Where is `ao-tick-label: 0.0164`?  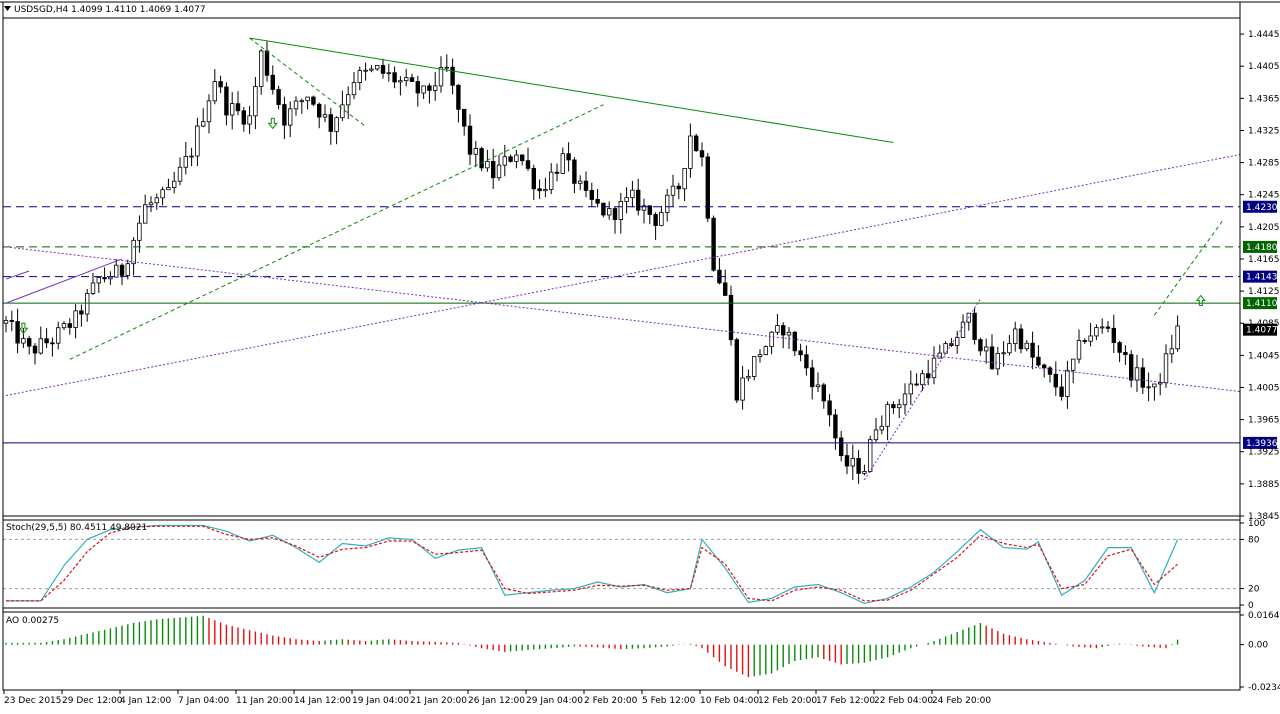
ao-tick-label: 0.0164 is located at coordinates (1264, 616).